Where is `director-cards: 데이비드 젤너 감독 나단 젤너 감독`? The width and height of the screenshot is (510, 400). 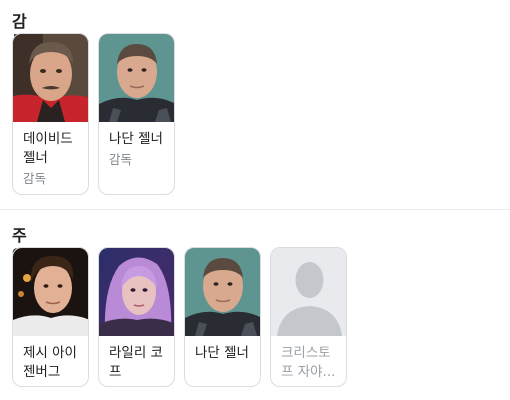
director-cards: 데이비드 젤너 감독 나단 젤너 감독 is located at coordinates (93, 114).